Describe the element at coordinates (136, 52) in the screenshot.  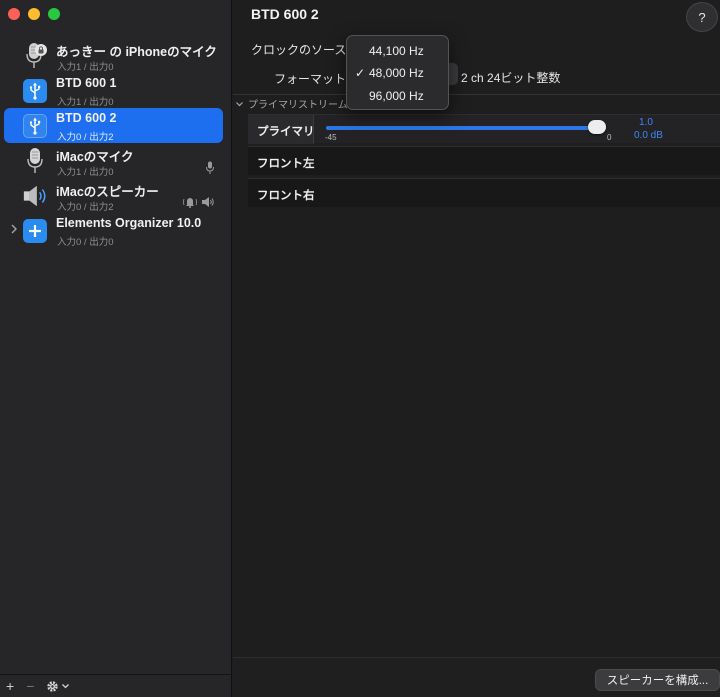
I see `device-name: あっきー の iPhoneのマイク` at that location.